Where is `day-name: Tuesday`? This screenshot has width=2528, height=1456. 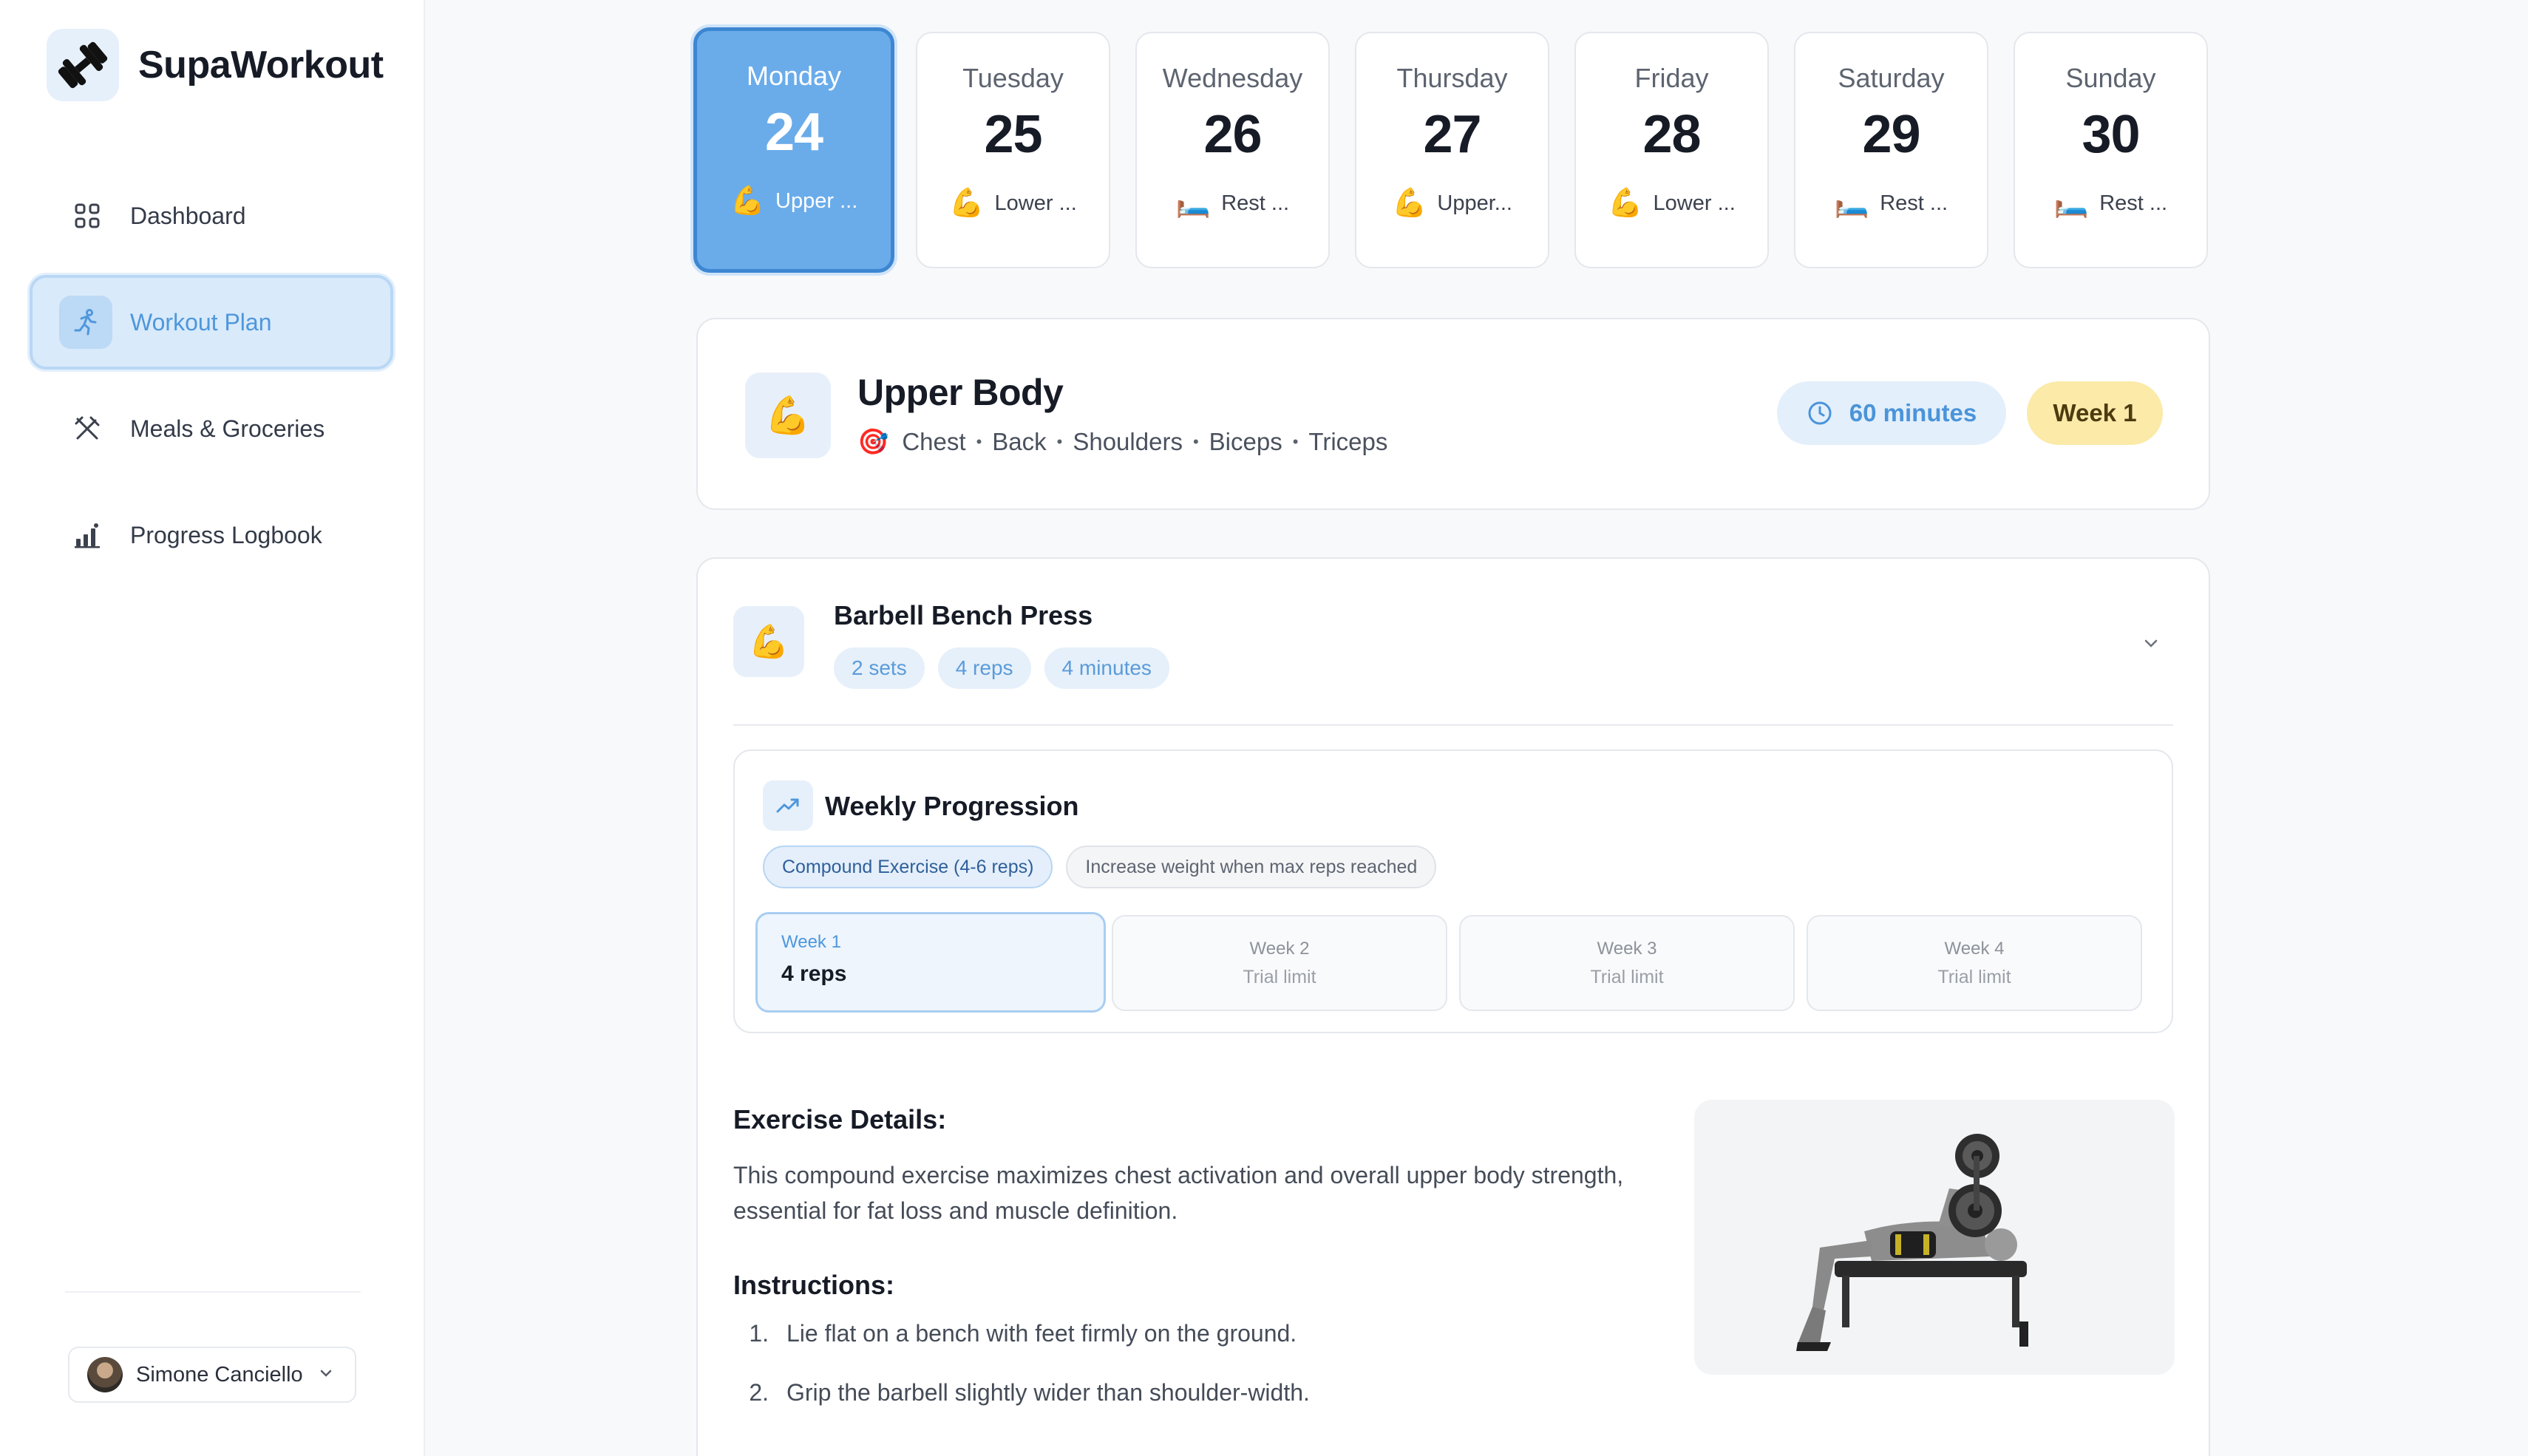 day-name: Tuesday is located at coordinates (1013, 78).